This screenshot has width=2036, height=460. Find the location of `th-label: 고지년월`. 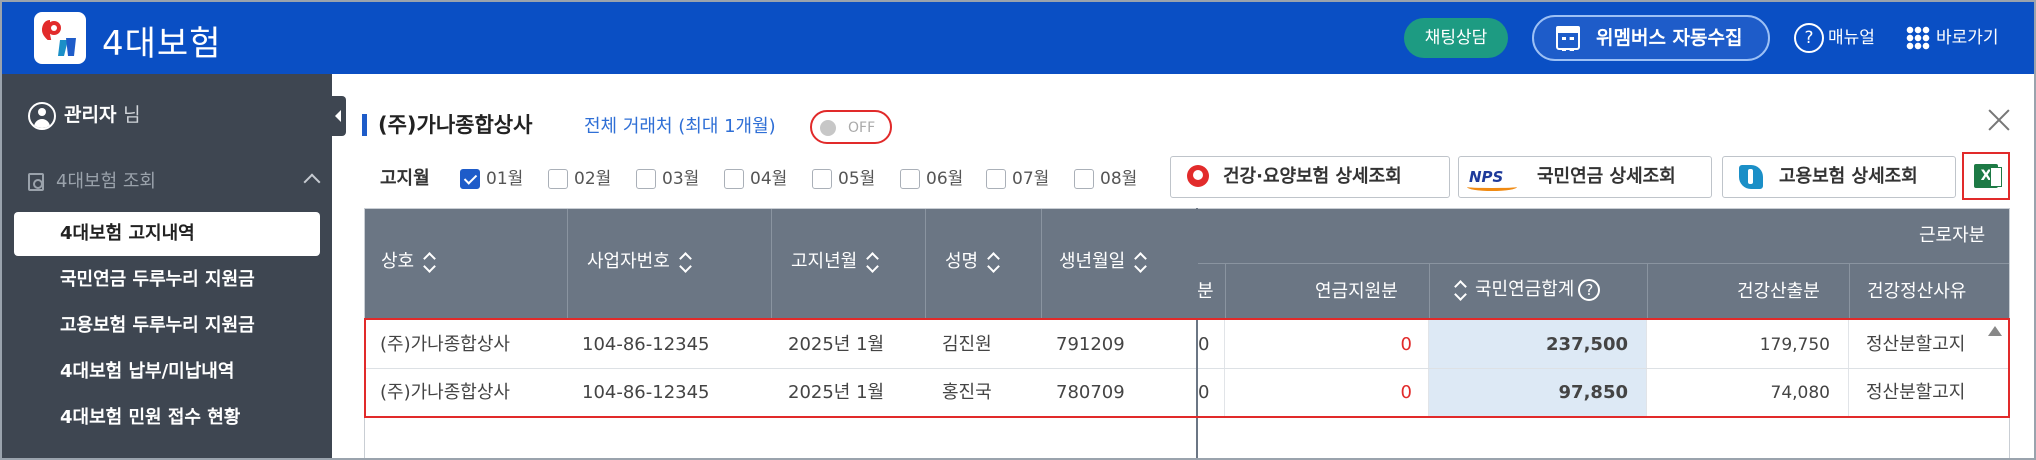

th-label: 고지년월 is located at coordinates (824, 261).